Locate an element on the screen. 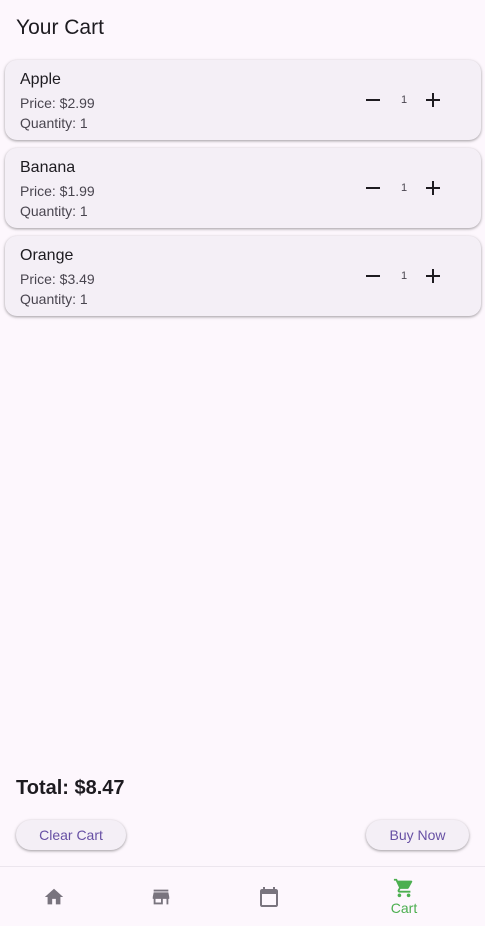 This screenshot has height=926, width=485. nav-item-home is located at coordinates (54, 896).